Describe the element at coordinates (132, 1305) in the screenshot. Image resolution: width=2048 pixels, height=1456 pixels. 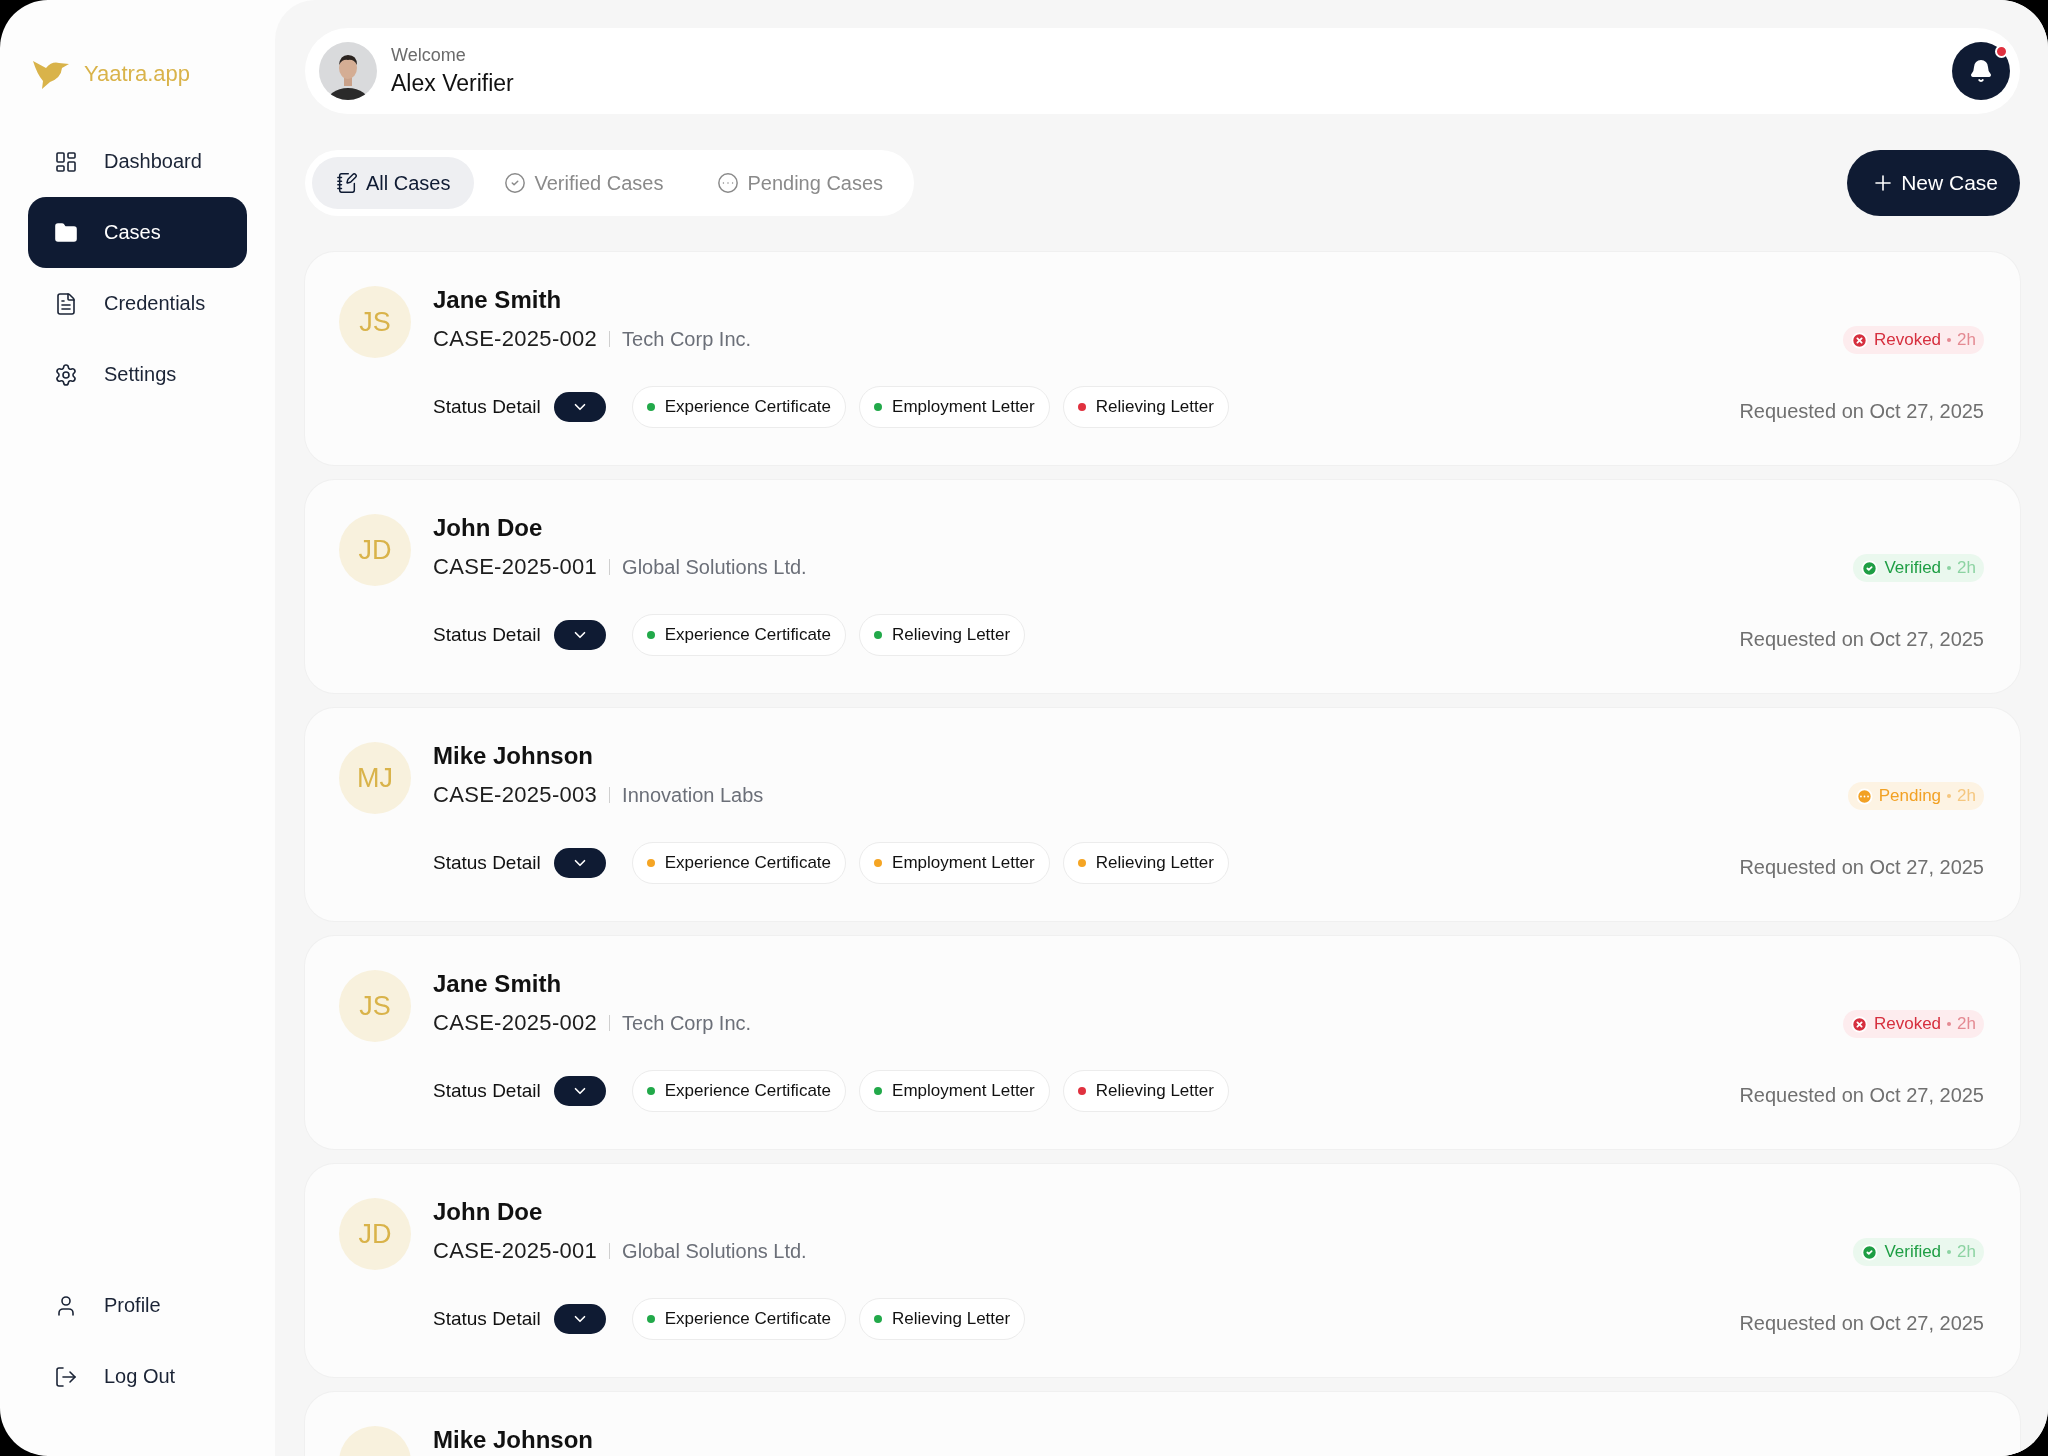
I see `nav-label: Profile` at that location.